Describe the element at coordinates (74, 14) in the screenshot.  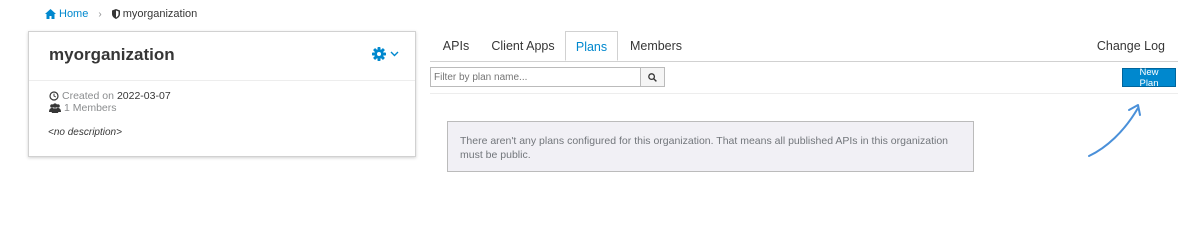
I see `breadcrumb-home-label: Home` at that location.